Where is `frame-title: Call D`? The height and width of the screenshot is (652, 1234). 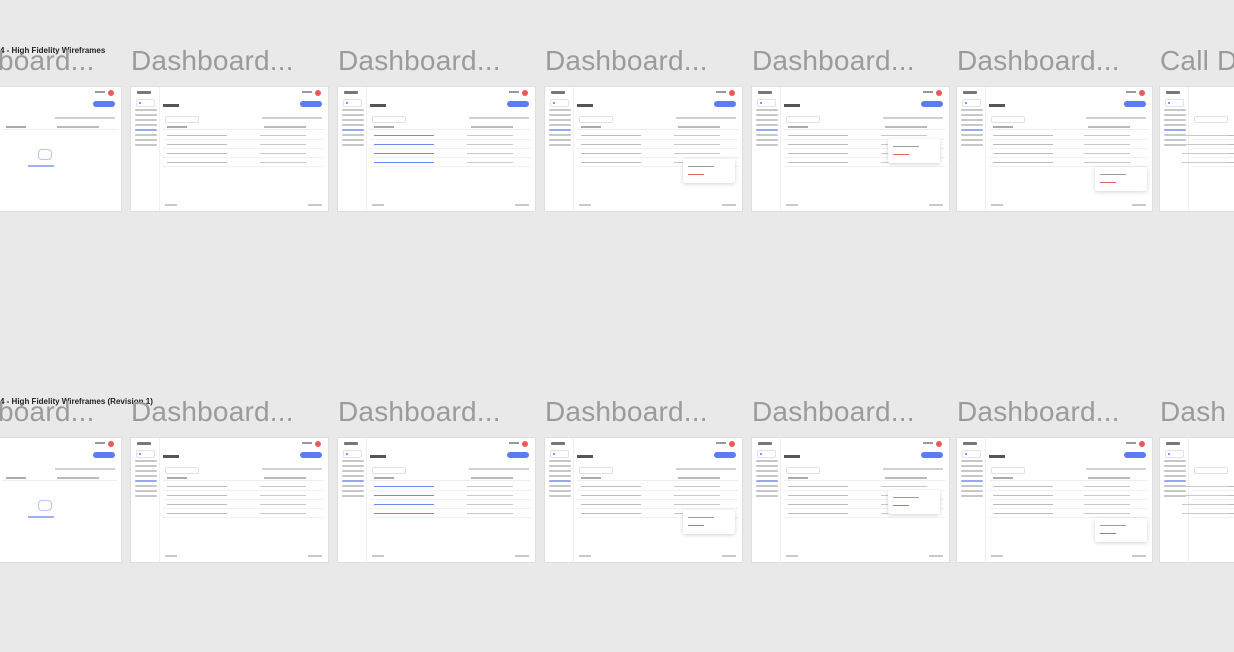
frame-title: Call D is located at coordinates (1197, 61).